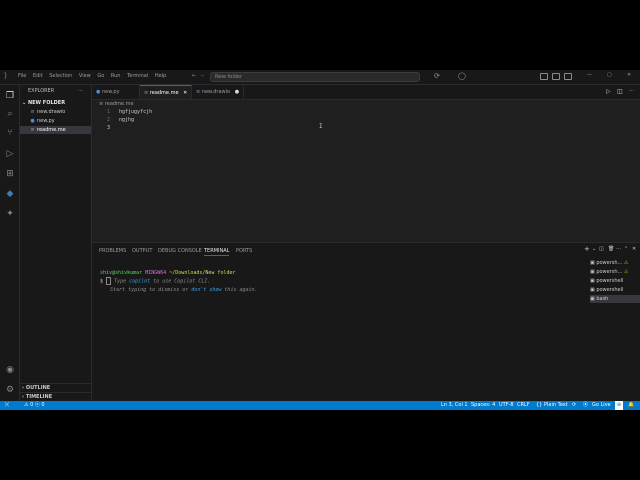 Image resolution: width=640 pixels, height=480 pixels. What do you see at coordinates (10, 390) in the screenshot?
I see `manage-gear-icon: ⚙` at bounding box center [10, 390].